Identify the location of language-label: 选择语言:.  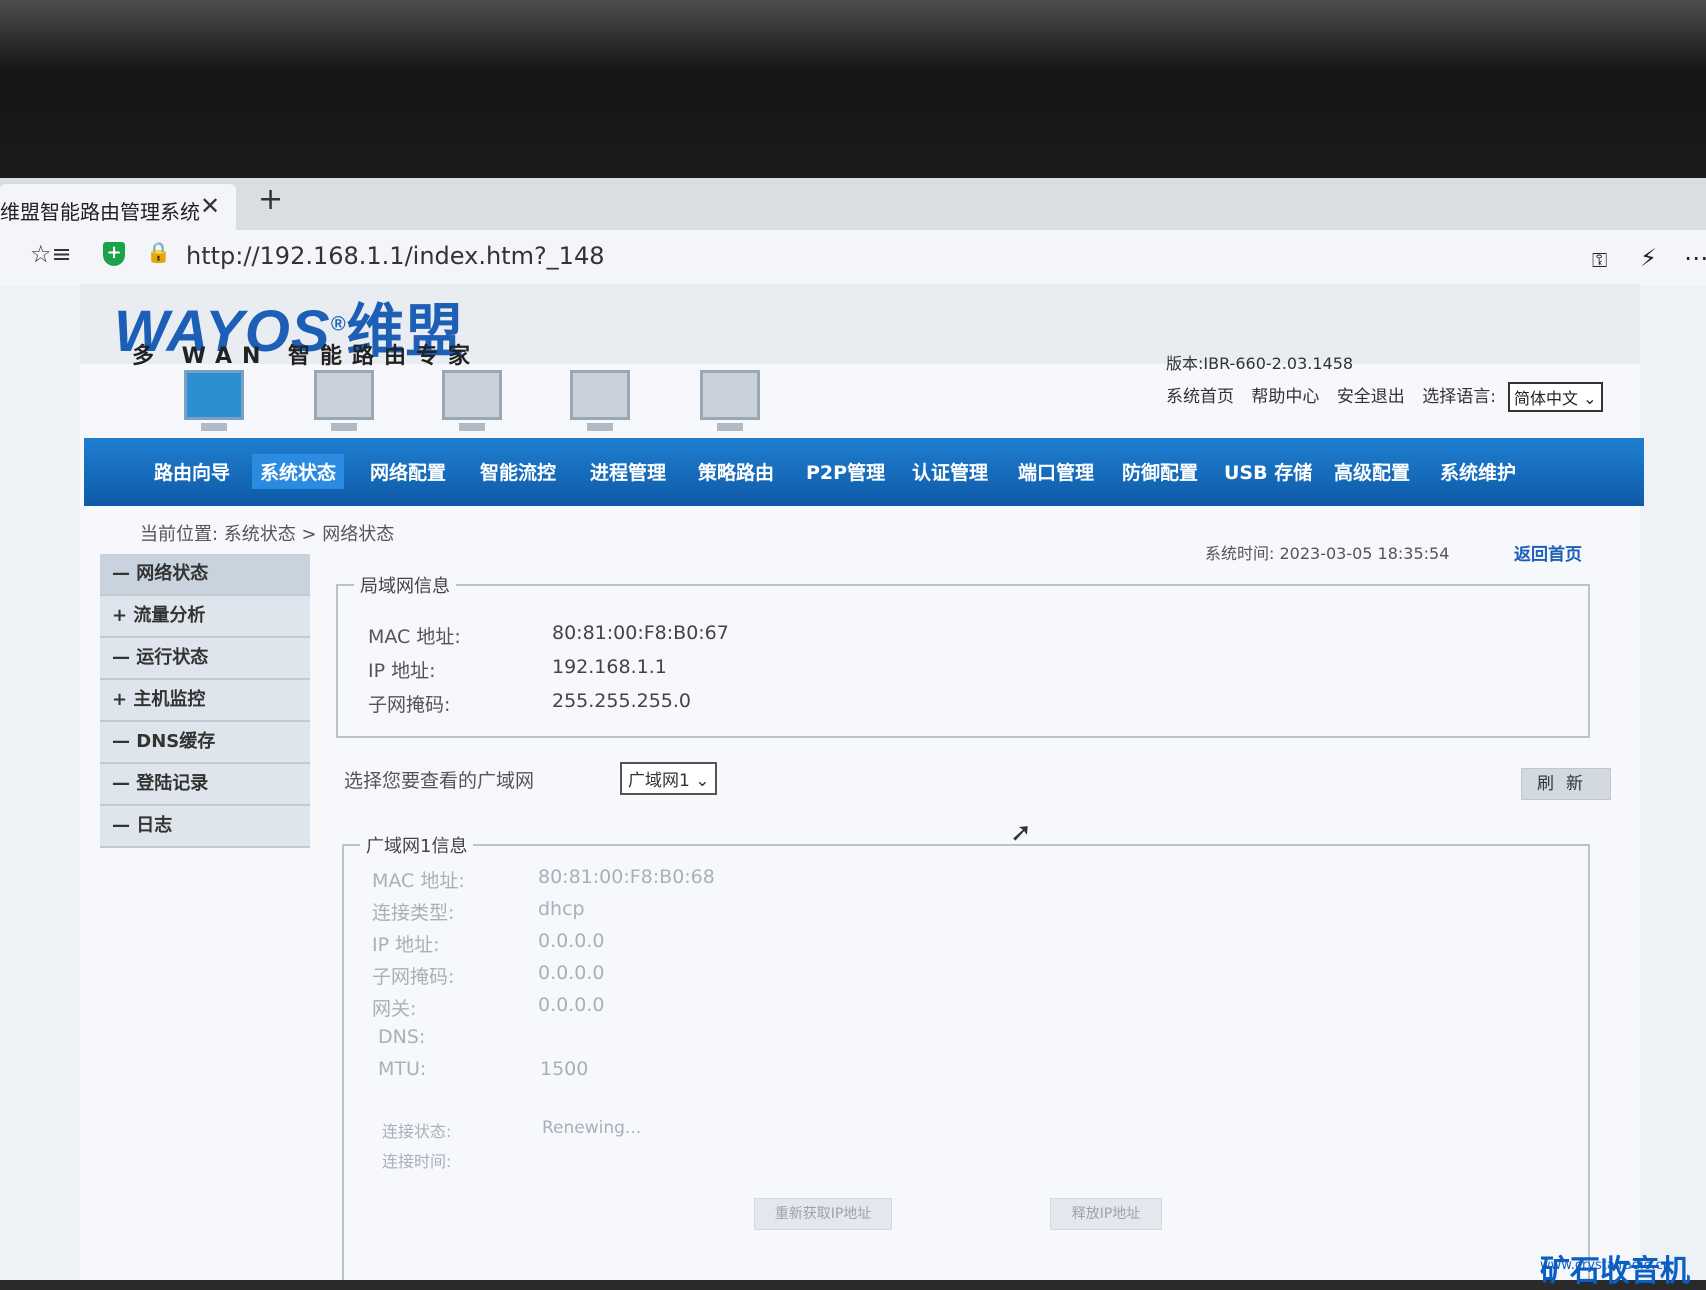
(1459, 397).